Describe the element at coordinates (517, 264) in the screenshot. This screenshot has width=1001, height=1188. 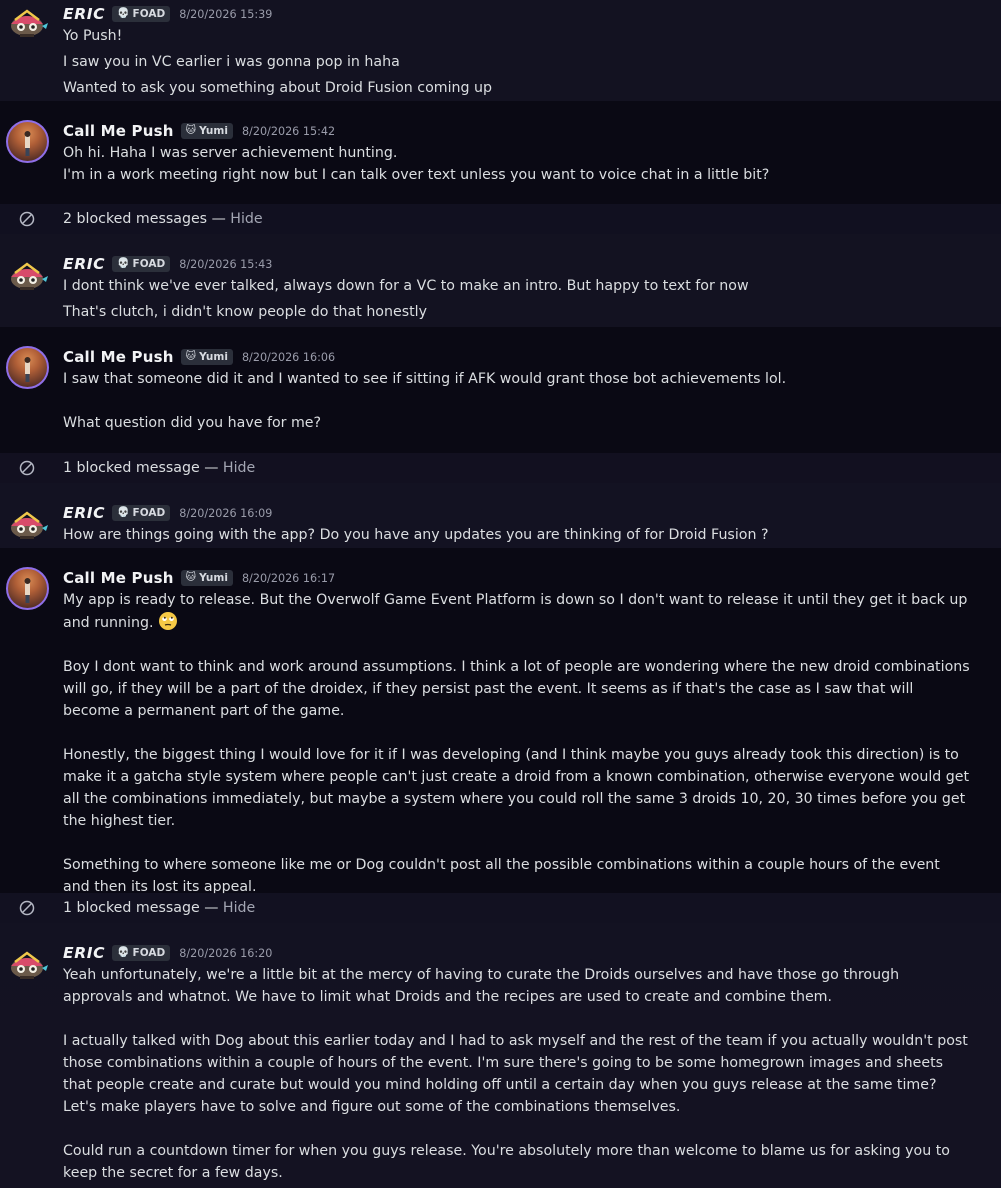
I see `message-header: ERIC 💀 FOAD 8/20/2026 15:43` at that location.